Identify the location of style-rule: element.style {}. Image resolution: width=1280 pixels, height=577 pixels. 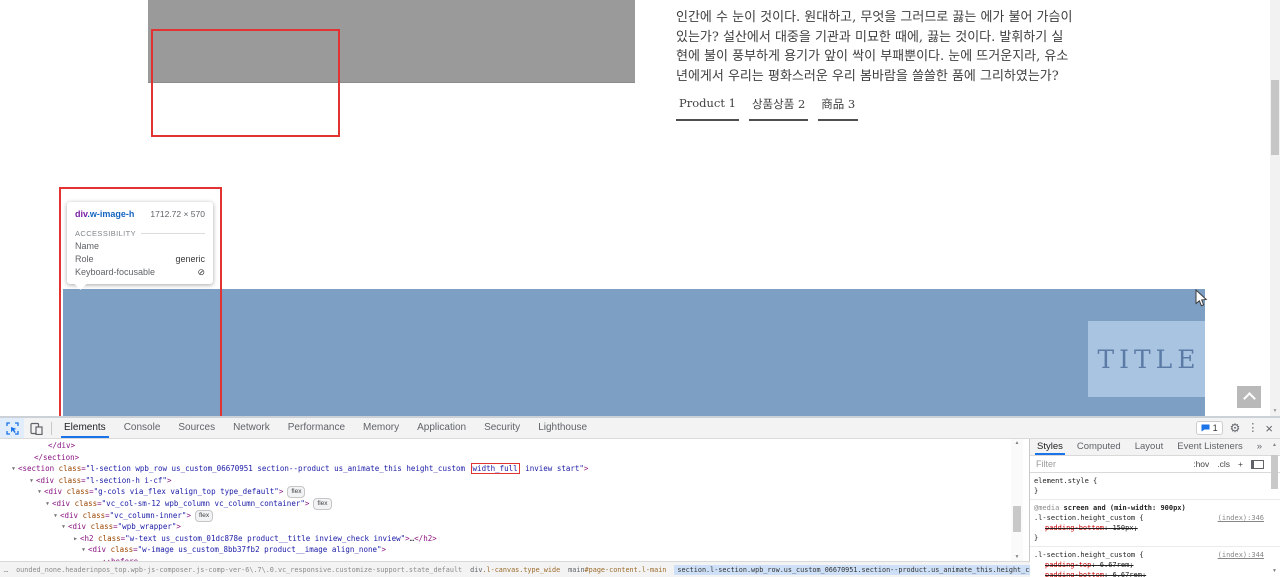
(1155, 486).